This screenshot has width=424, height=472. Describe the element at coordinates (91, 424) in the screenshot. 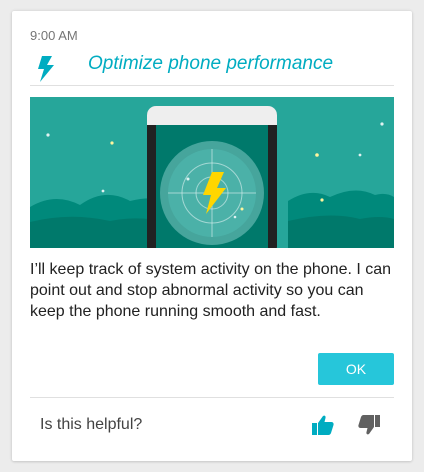

I see `feedback-prompt: Is this helpful?` at that location.